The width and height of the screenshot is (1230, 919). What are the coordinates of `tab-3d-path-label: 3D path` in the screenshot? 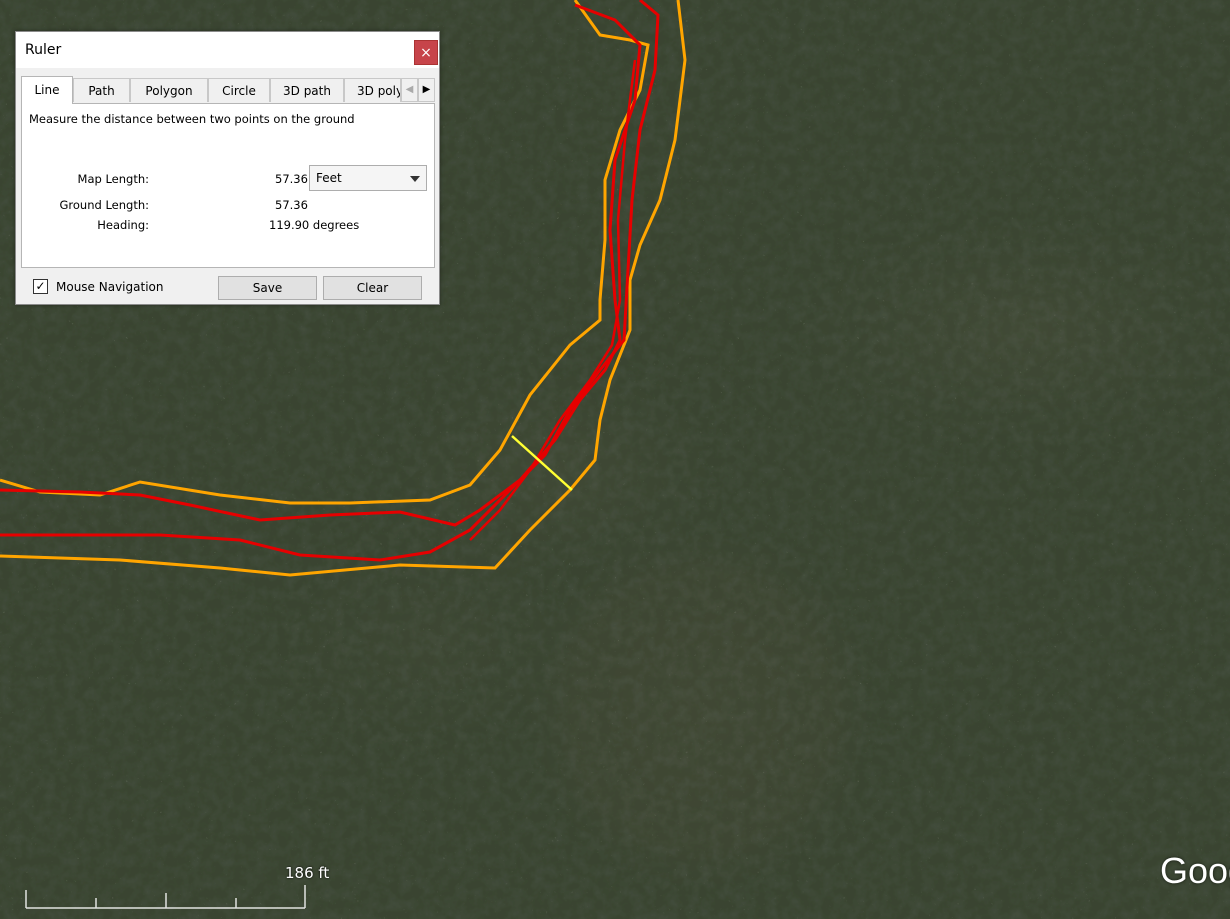 It's located at (307, 91).